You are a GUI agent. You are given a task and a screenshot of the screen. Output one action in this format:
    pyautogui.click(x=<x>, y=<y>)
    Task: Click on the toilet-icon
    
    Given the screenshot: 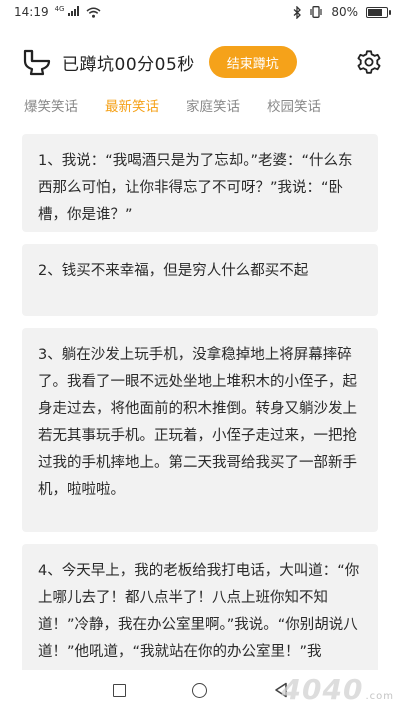 What is the action you would take?
    pyautogui.click(x=37, y=62)
    